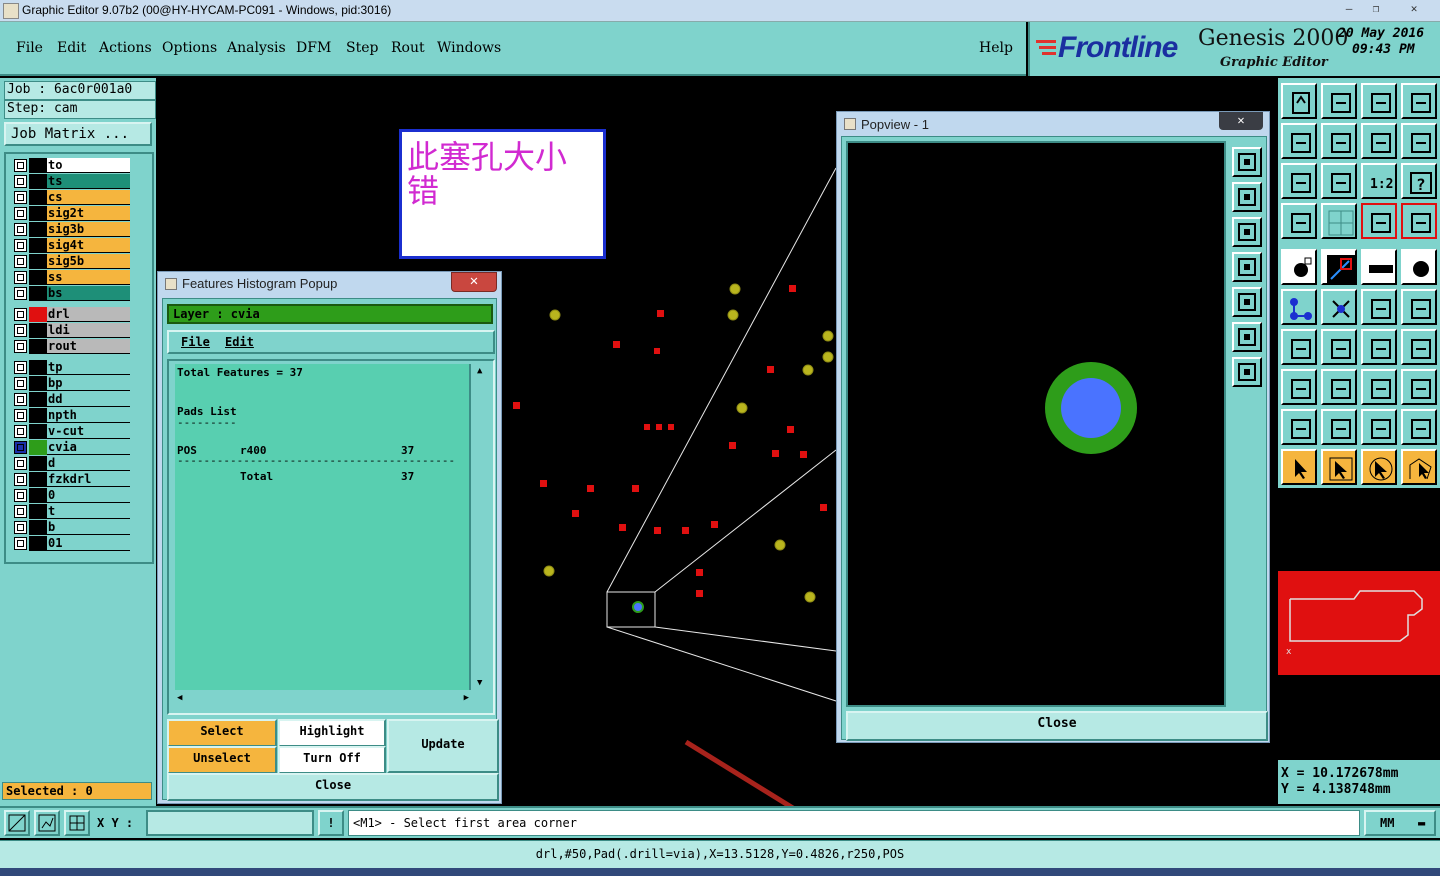 This screenshot has width=1440, height=876. I want to click on layer-name: 01, so click(88, 543).